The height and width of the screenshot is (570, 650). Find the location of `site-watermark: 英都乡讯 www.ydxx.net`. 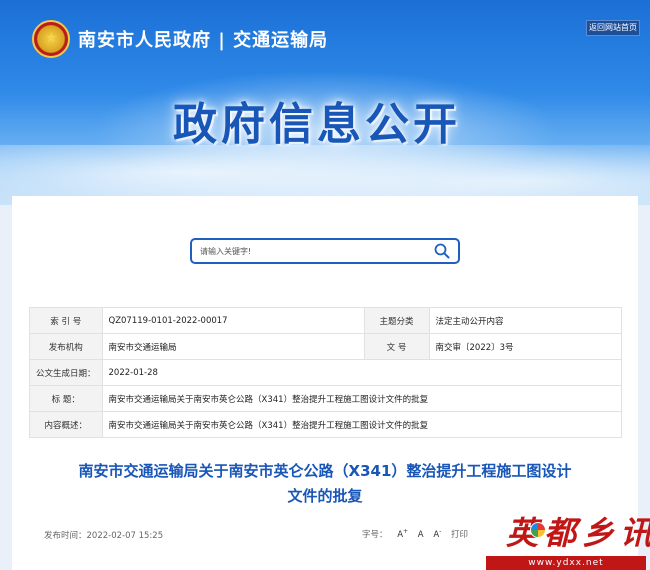

site-watermark: 英都乡讯 www.ydxx.net is located at coordinates (564, 539).